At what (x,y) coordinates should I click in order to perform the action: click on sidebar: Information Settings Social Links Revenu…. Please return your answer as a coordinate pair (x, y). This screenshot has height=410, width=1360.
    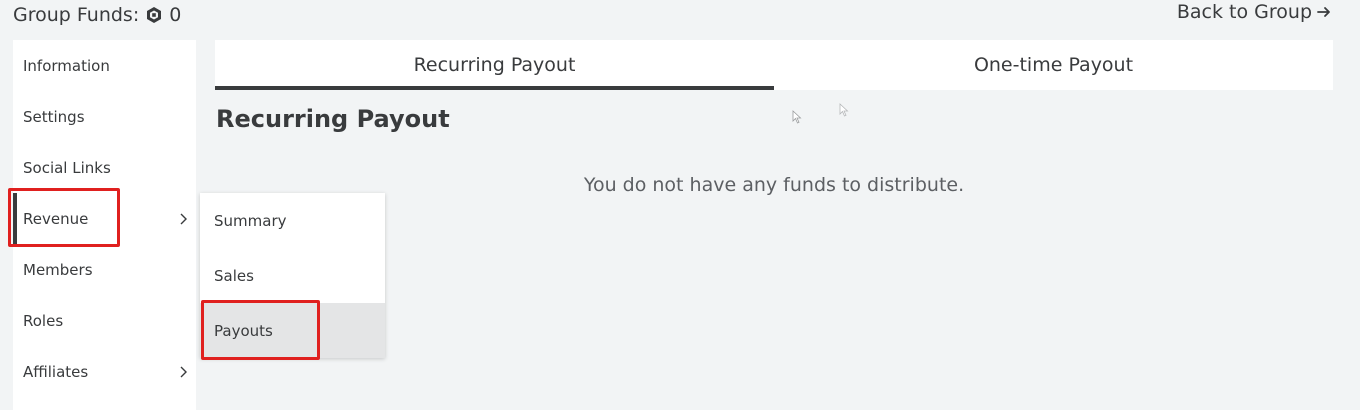
    Looking at the image, I should click on (104, 225).